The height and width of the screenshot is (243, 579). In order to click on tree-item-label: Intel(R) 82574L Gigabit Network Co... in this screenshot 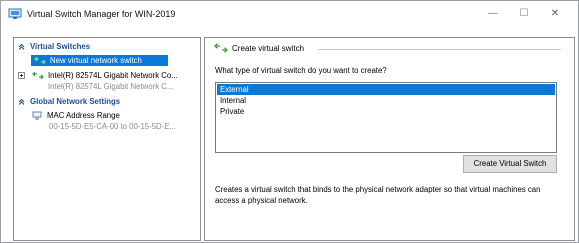, I will do `click(113, 75)`.